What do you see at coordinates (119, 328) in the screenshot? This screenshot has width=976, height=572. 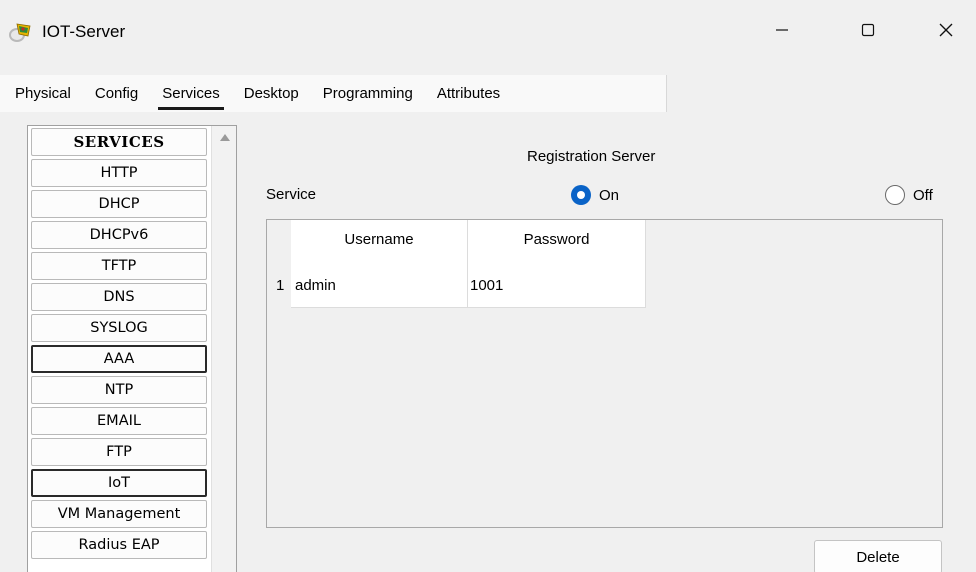 I see `service-syslog: SYSLOG` at bounding box center [119, 328].